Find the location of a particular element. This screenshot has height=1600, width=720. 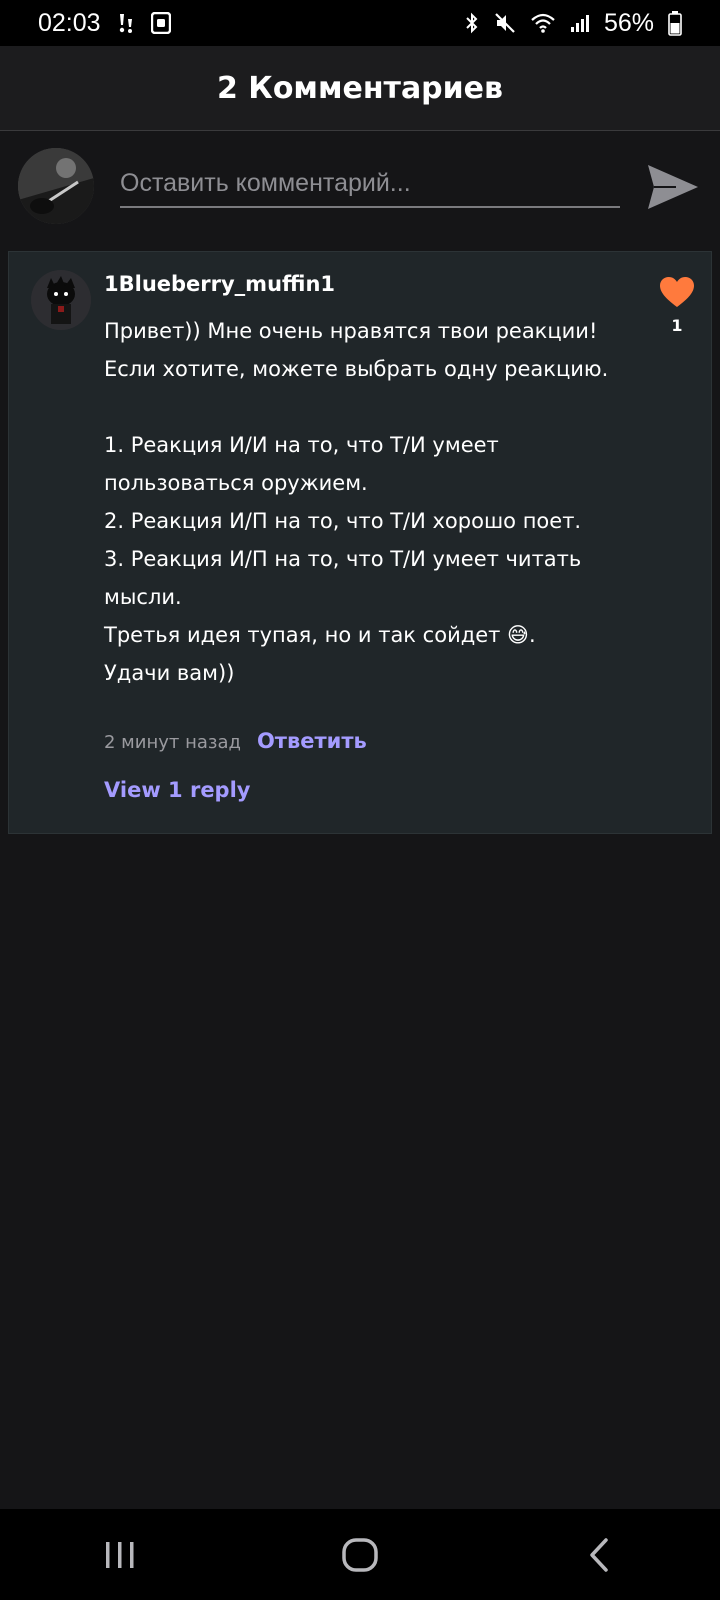

back-icon is located at coordinates (599, 1554).